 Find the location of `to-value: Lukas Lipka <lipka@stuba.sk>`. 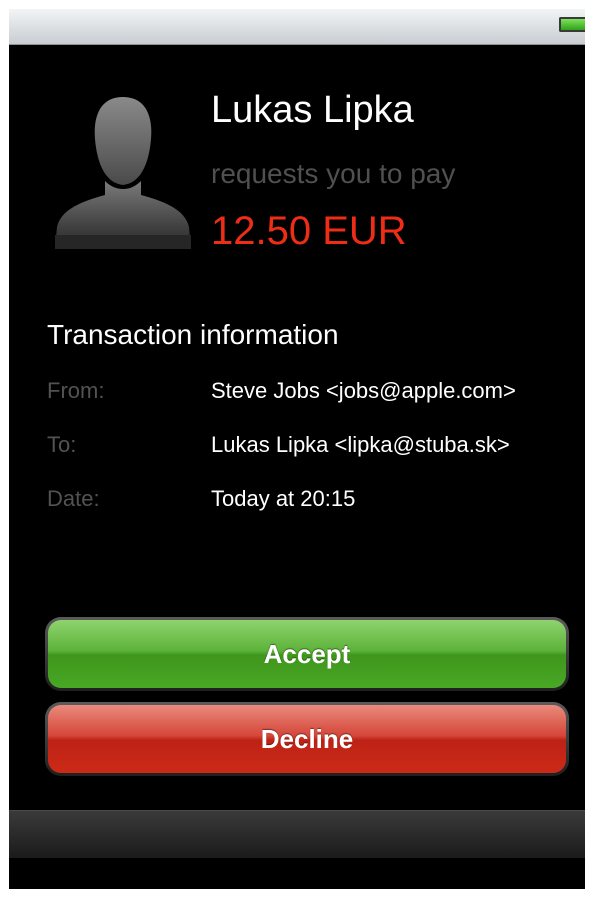

to-value: Lukas Lipka <lipka@stuba.sk> is located at coordinates (360, 444).